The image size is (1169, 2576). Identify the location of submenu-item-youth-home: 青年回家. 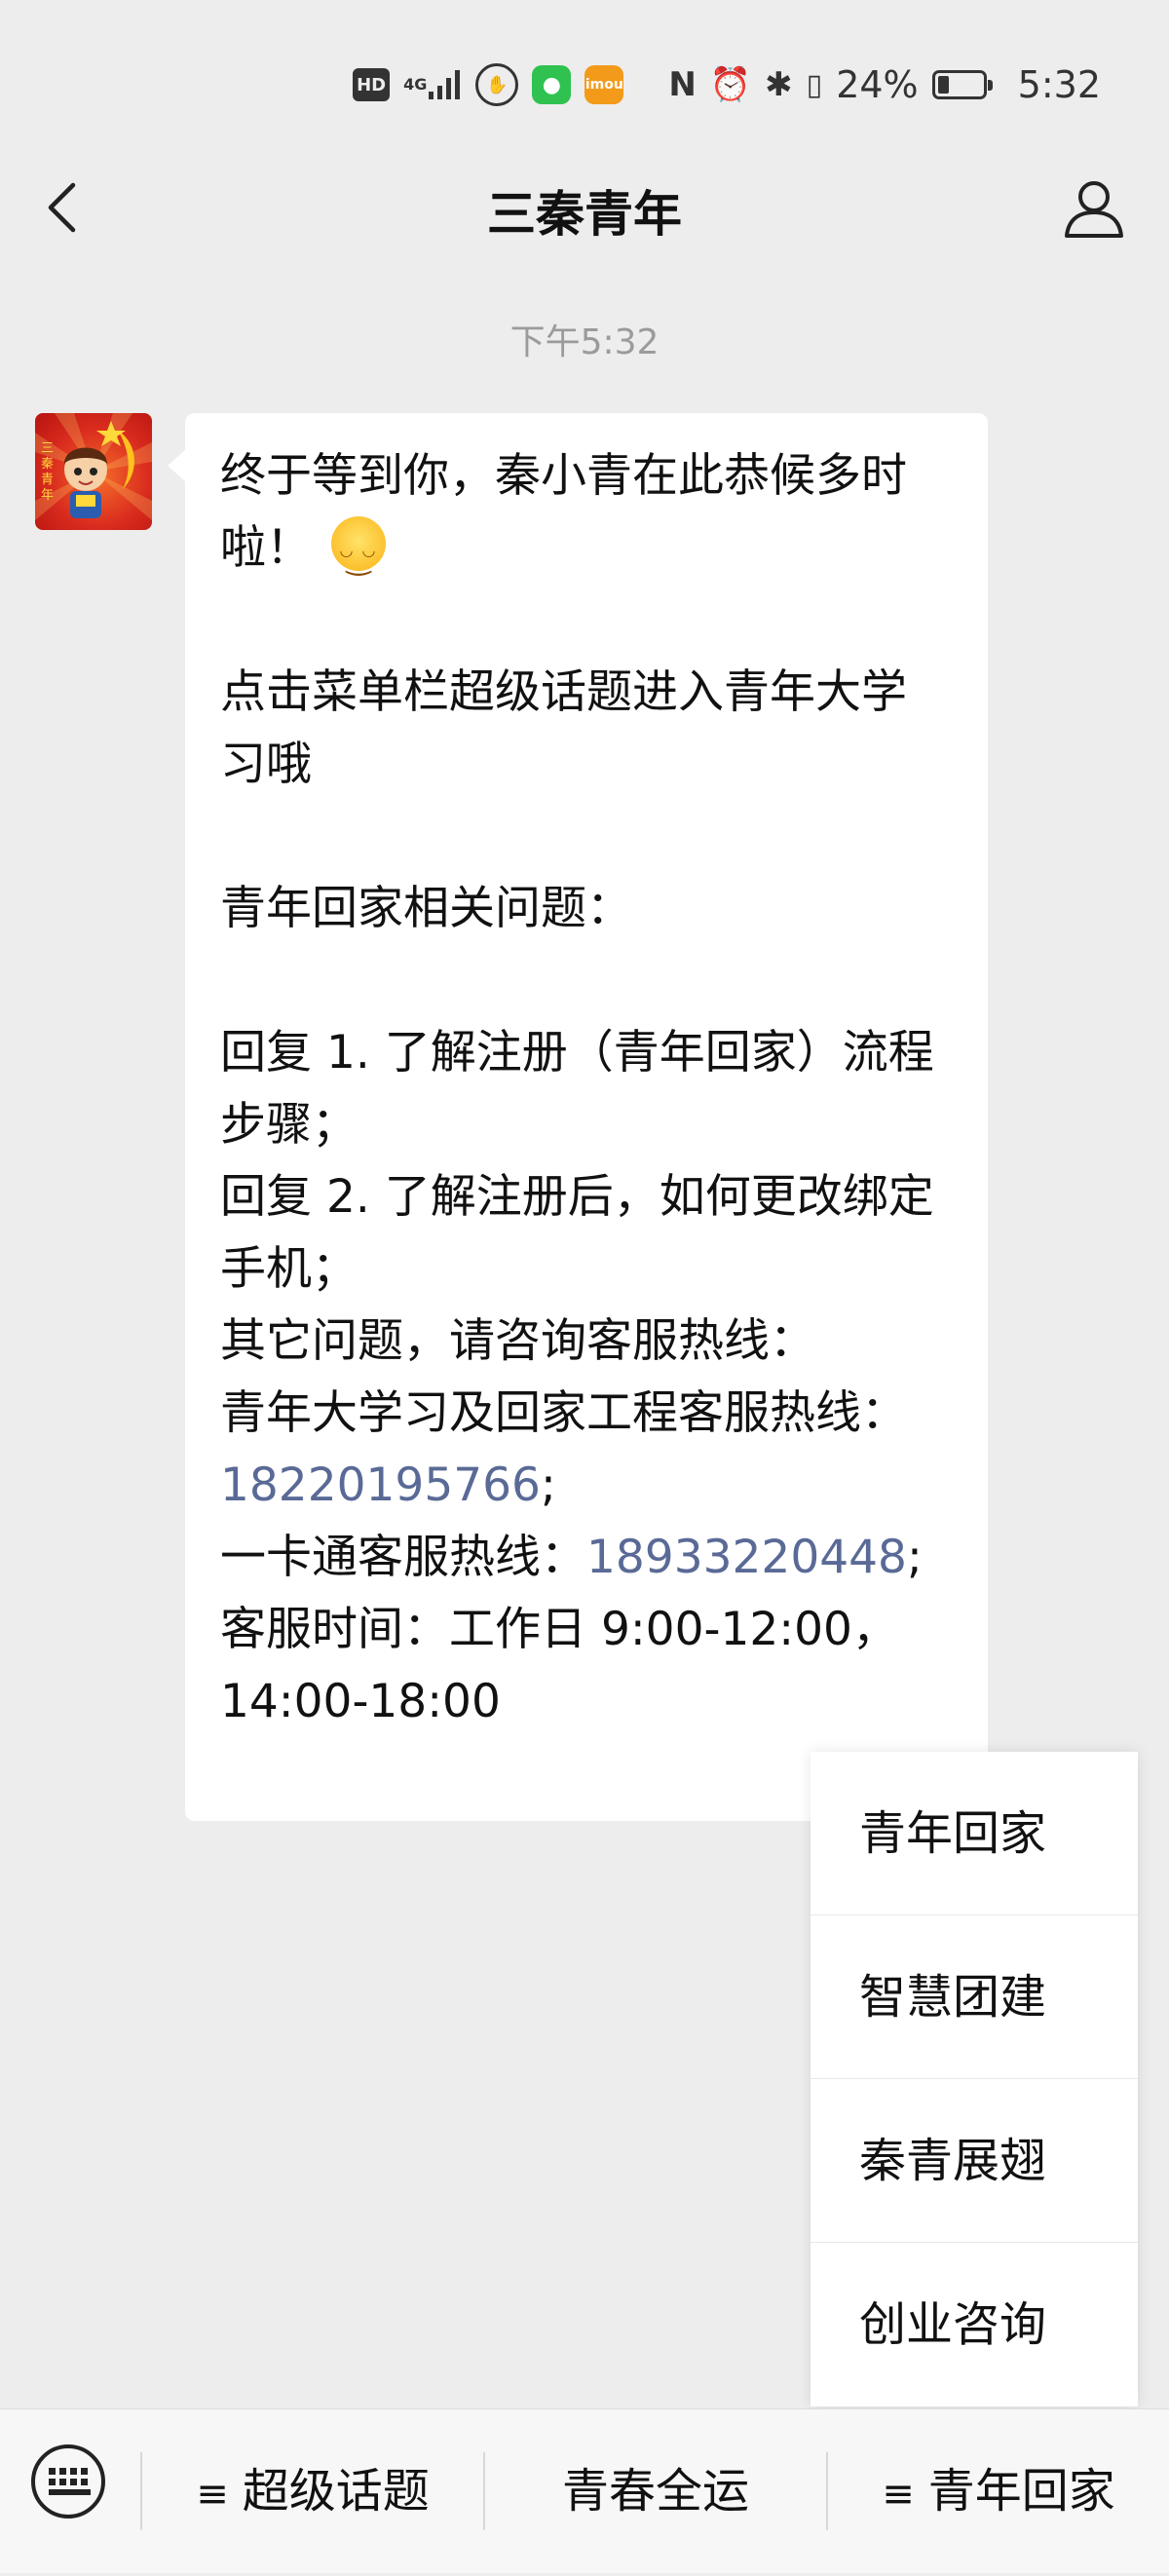
(974, 1833).